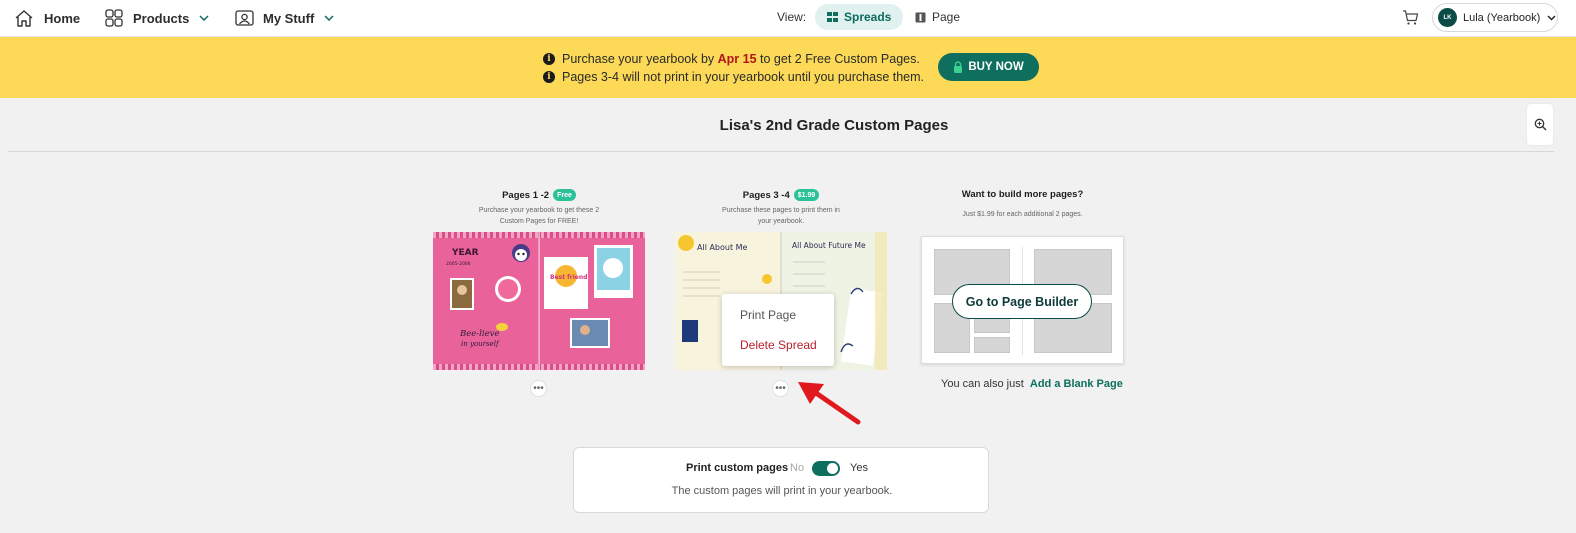 This screenshot has width=1576, height=533. Describe the element at coordinates (1022, 194) in the screenshot. I see `builder-title: Want to build more pages?` at that location.